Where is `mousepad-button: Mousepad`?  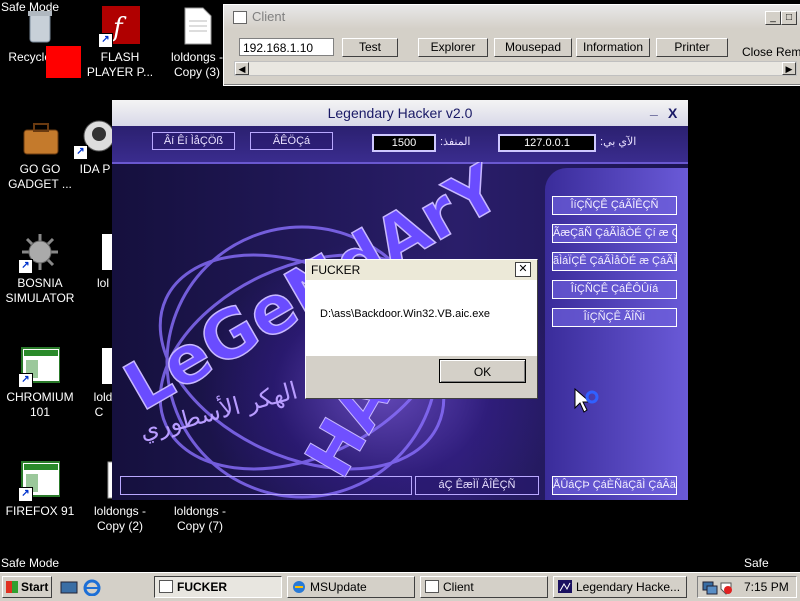 mousepad-button: Mousepad is located at coordinates (533, 47).